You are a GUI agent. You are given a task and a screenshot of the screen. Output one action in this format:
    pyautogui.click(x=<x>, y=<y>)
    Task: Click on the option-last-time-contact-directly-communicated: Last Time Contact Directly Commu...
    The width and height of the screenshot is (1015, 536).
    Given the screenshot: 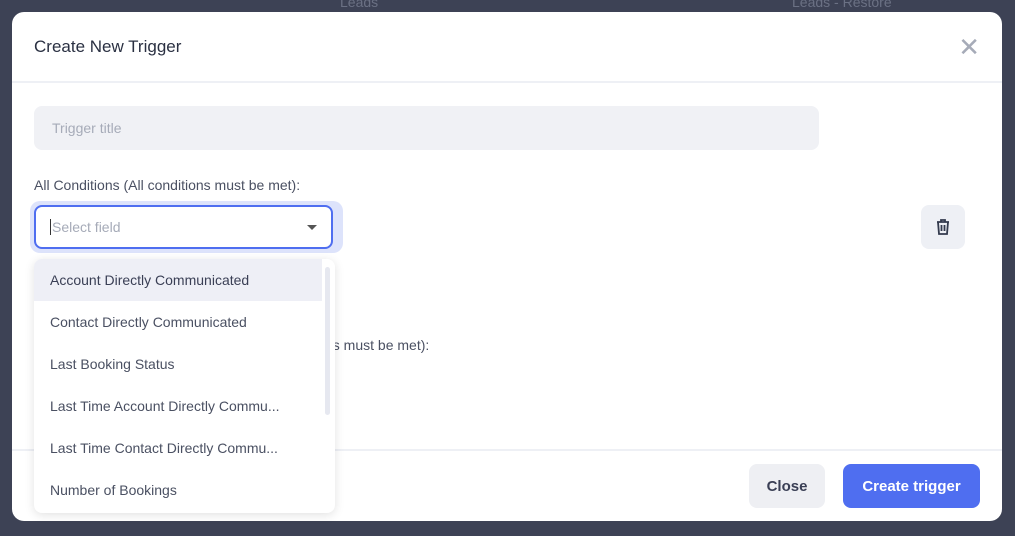 What is the action you would take?
    pyautogui.click(x=178, y=448)
    